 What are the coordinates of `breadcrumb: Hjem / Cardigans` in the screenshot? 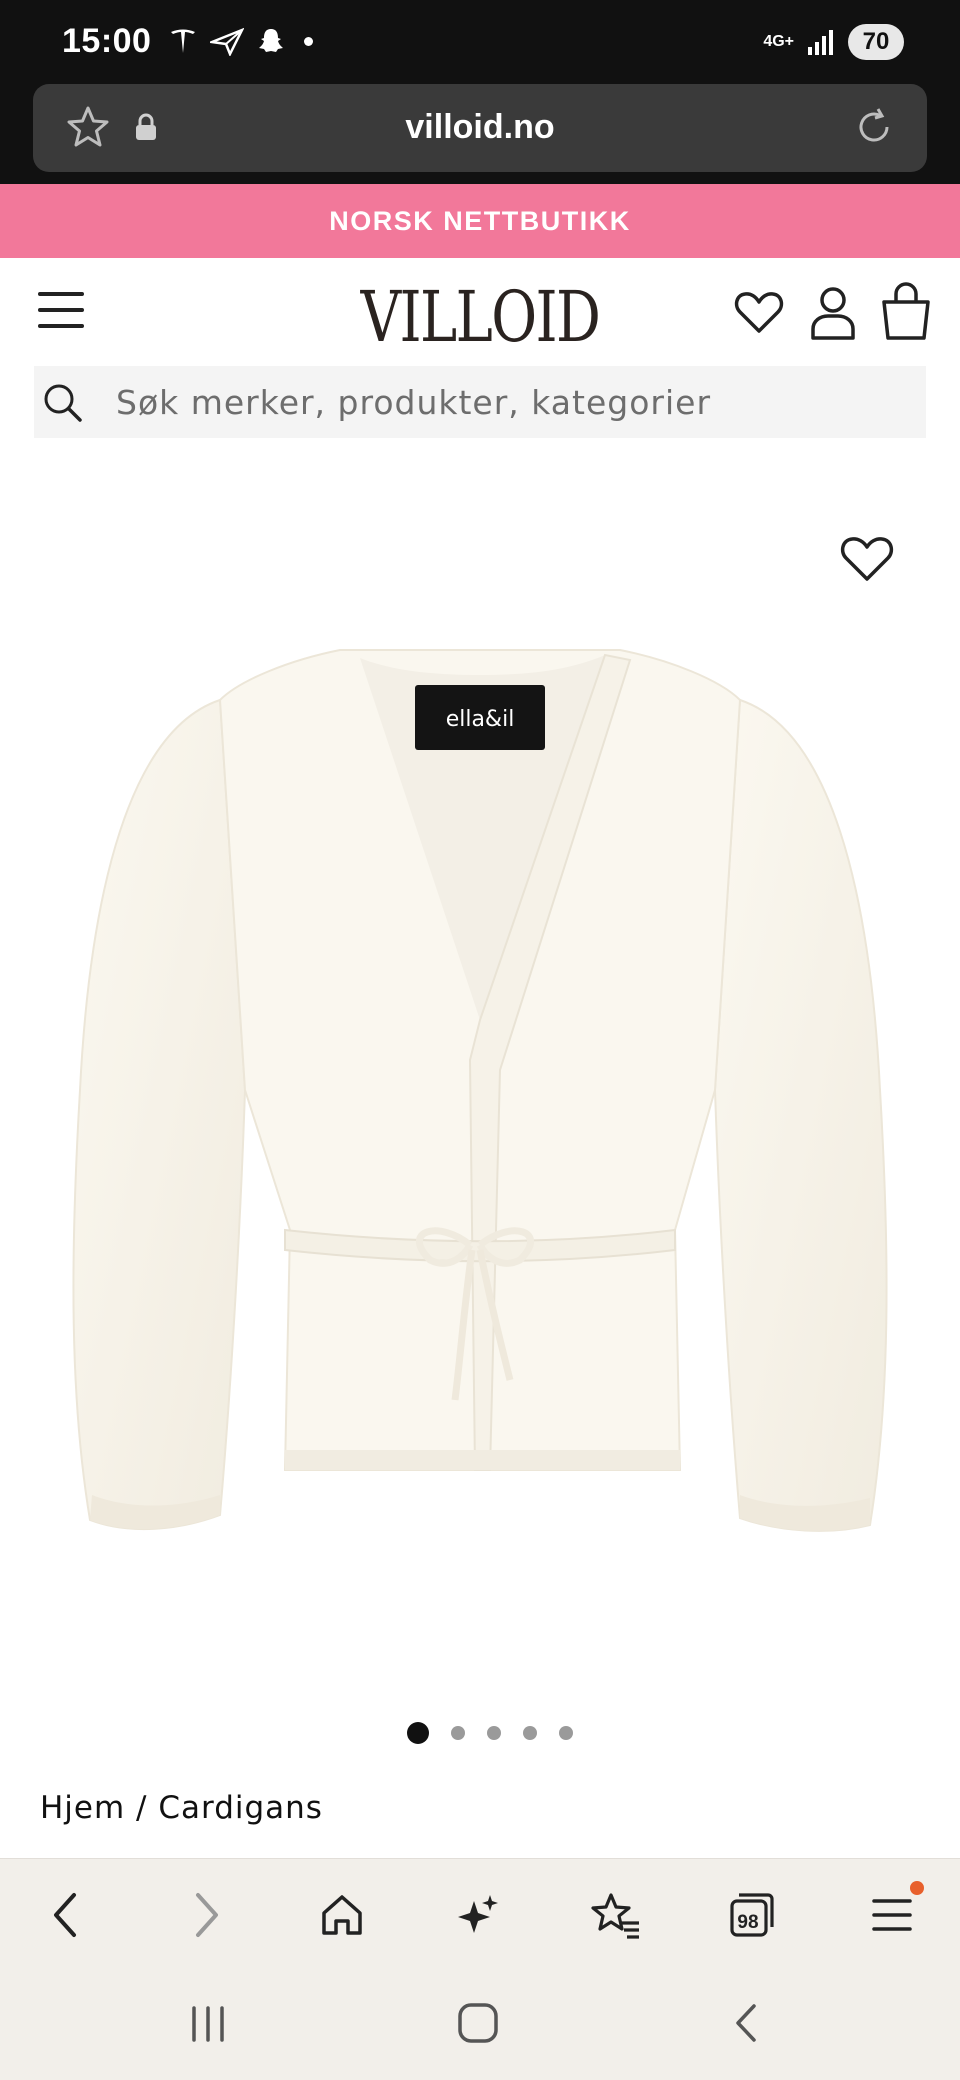 It's located at (181, 1808).